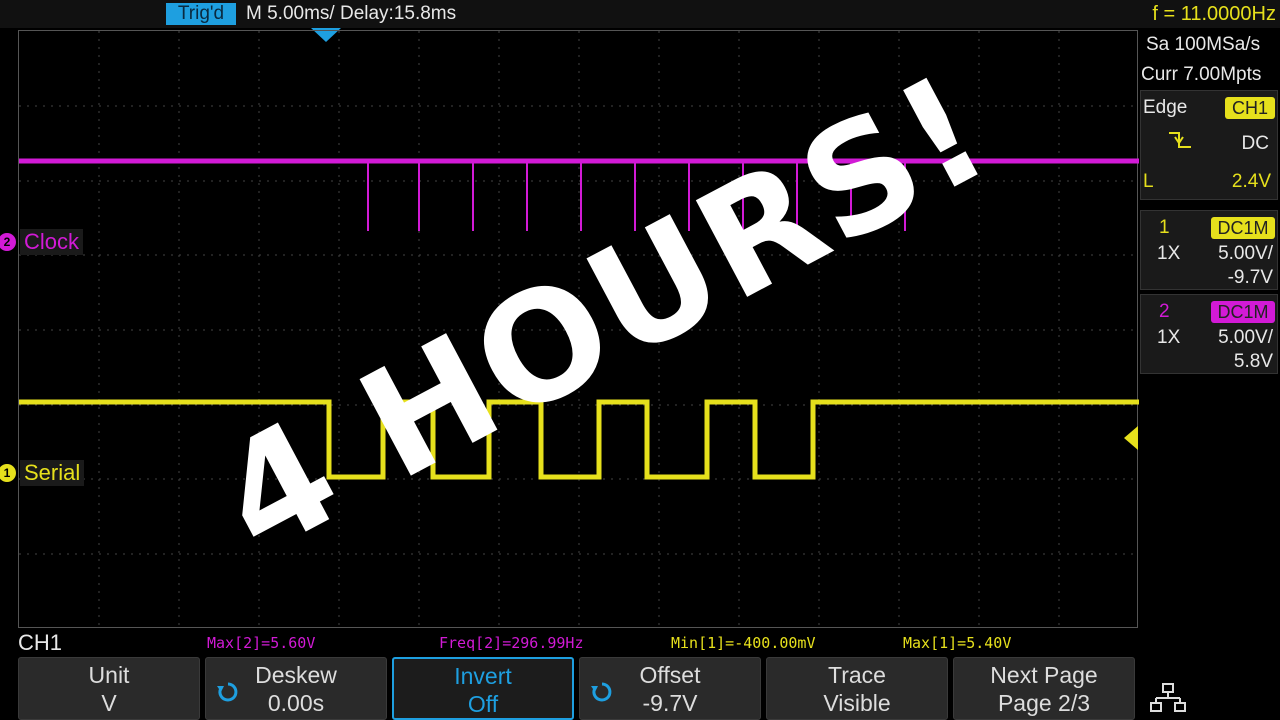 This screenshot has width=1280, height=720. I want to click on ch2-scale: 5.00V/, so click(1245, 337).